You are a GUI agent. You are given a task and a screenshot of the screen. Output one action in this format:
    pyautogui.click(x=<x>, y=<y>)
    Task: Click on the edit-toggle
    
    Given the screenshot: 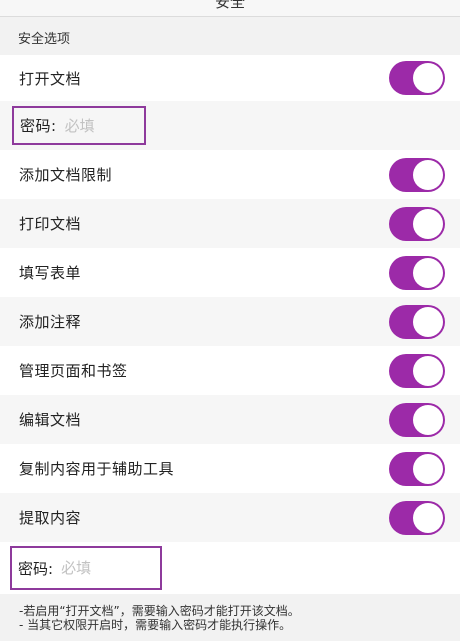 What is the action you would take?
    pyautogui.click(x=417, y=419)
    